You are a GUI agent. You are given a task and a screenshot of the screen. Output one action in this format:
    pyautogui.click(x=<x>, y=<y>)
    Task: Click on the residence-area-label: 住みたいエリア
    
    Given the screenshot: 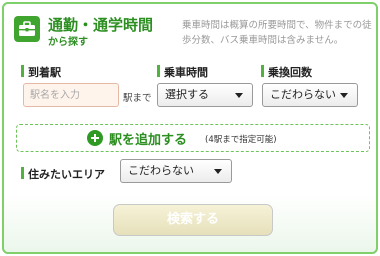 What is the action you would take?
    pyautogui.click(x=63, y=174)
    